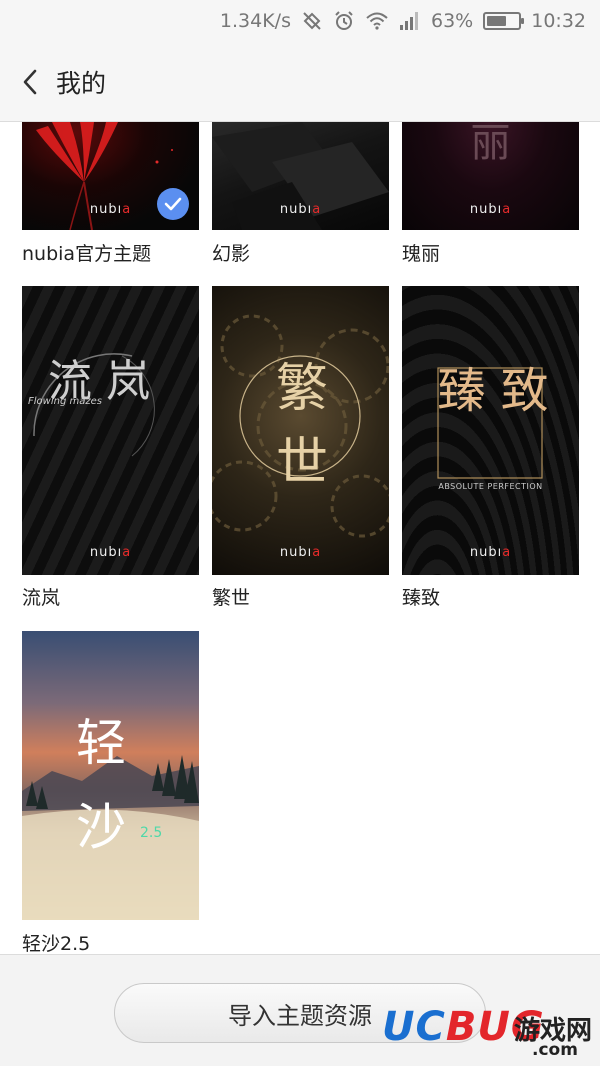 This screenshot has width=600, height=1066. What do you see at coordinates (231, 254) in the screenshot?
I see `theme-name: 幻影` at bounding box center [231, 254].